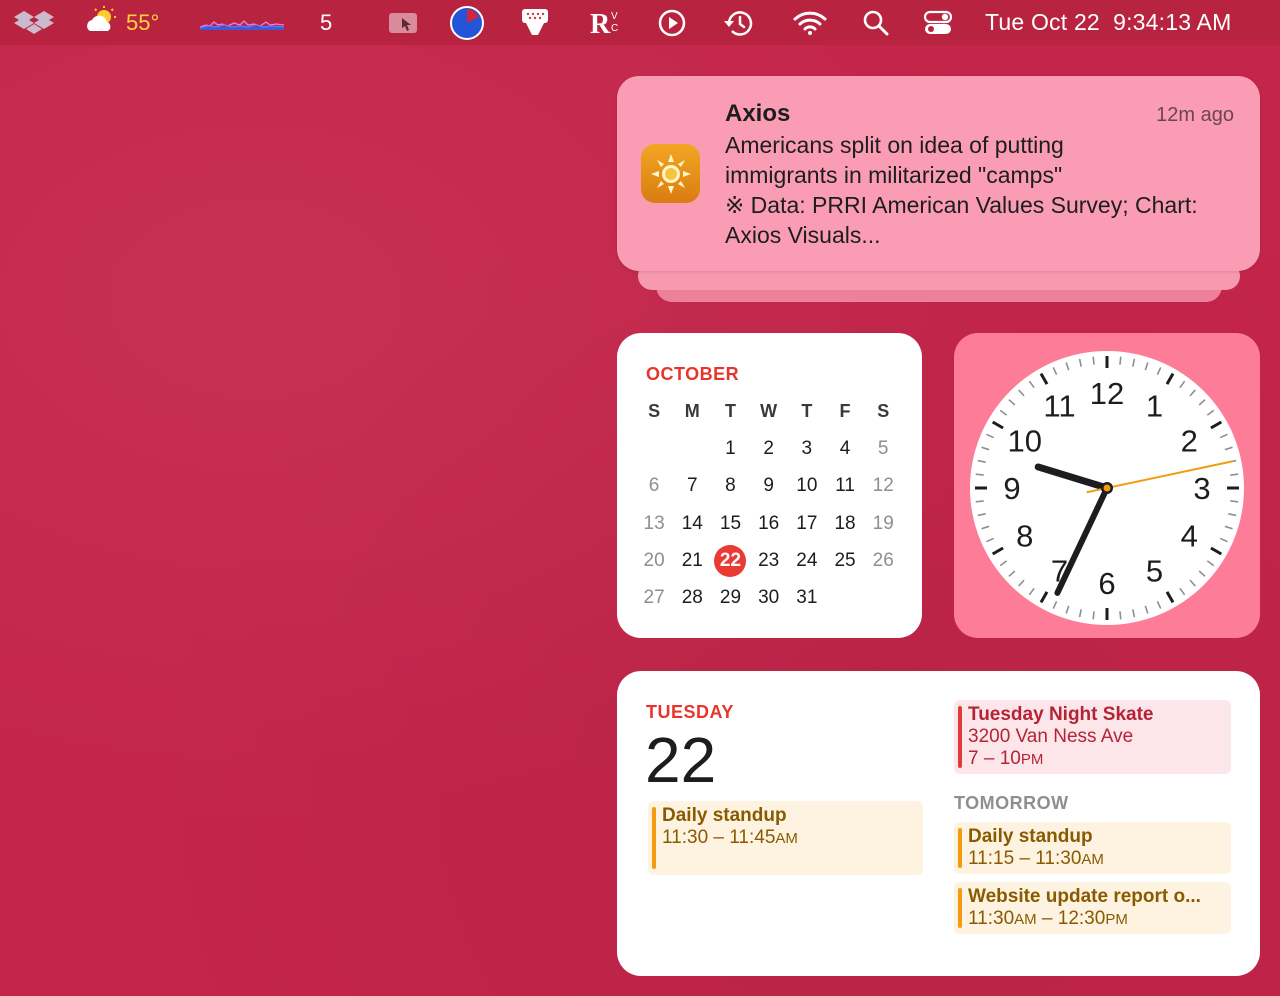  I want to click on calendar-day: 19, so click(883, 524).